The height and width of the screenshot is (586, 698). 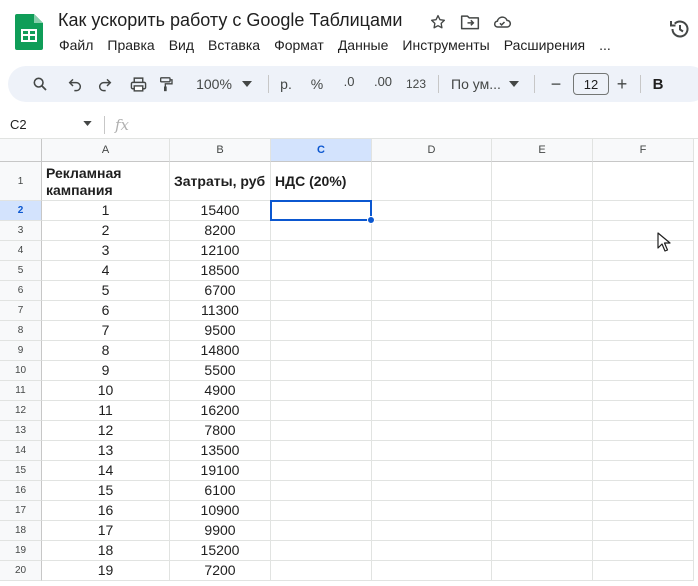 What do you see at coordinates (76, 45) in the screenshot?
I see `menu-file: Файл` at bounding box center [76, 45].